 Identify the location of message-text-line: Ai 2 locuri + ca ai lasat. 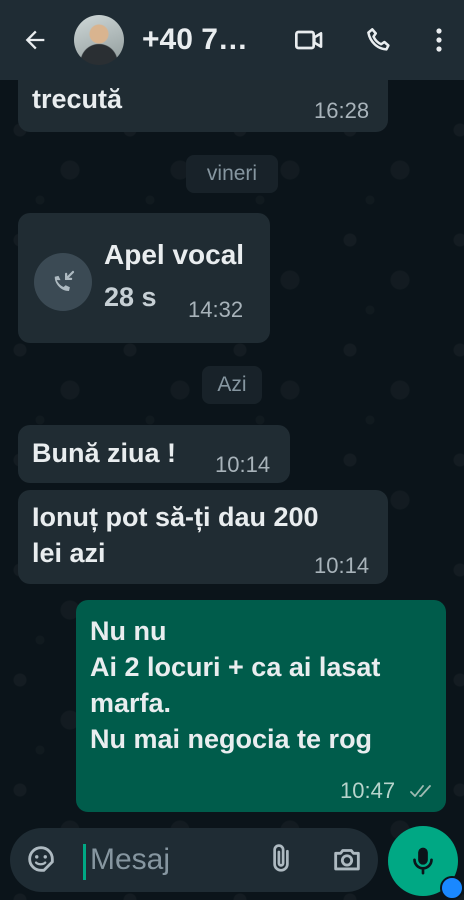
(235, 667).